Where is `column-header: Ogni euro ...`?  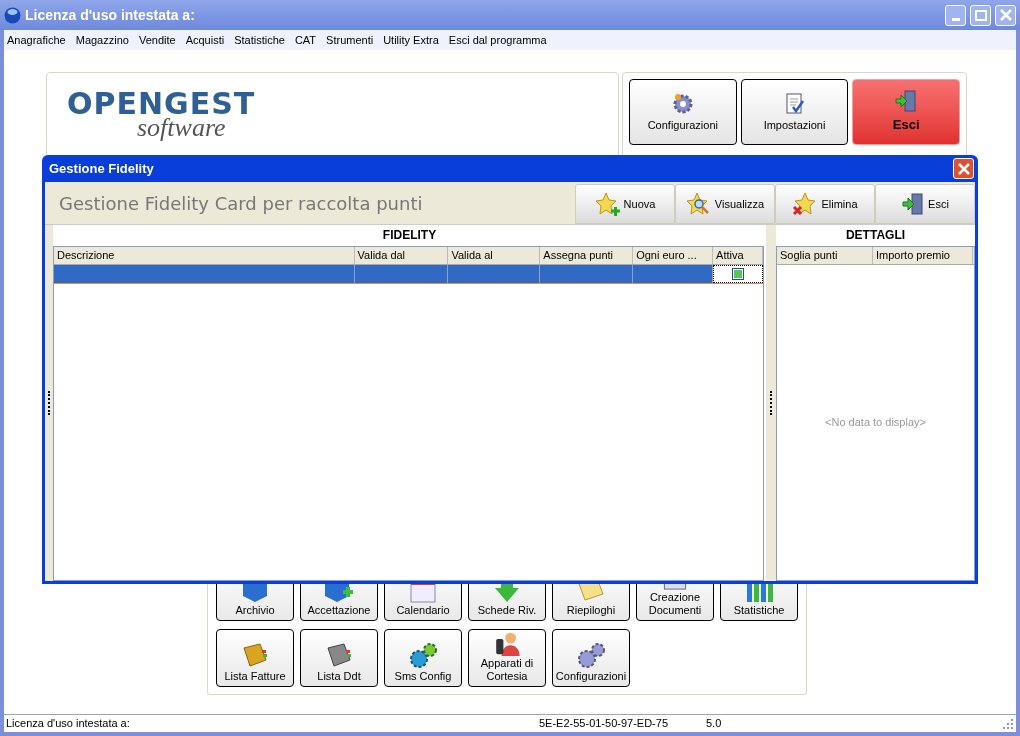
column-header: Ogni euro ... is located at coordinates (673, 255).